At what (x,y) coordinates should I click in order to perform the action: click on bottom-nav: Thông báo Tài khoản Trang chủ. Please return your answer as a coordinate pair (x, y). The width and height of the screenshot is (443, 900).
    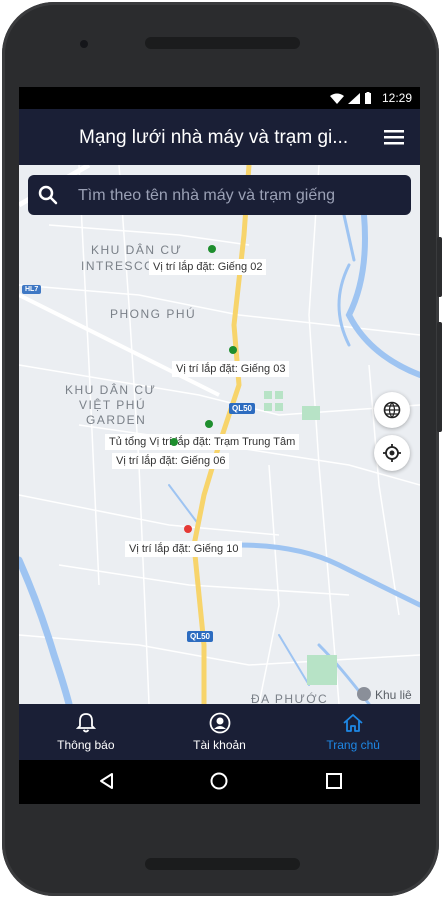
    Looking at the image, I should click on (219, 732).